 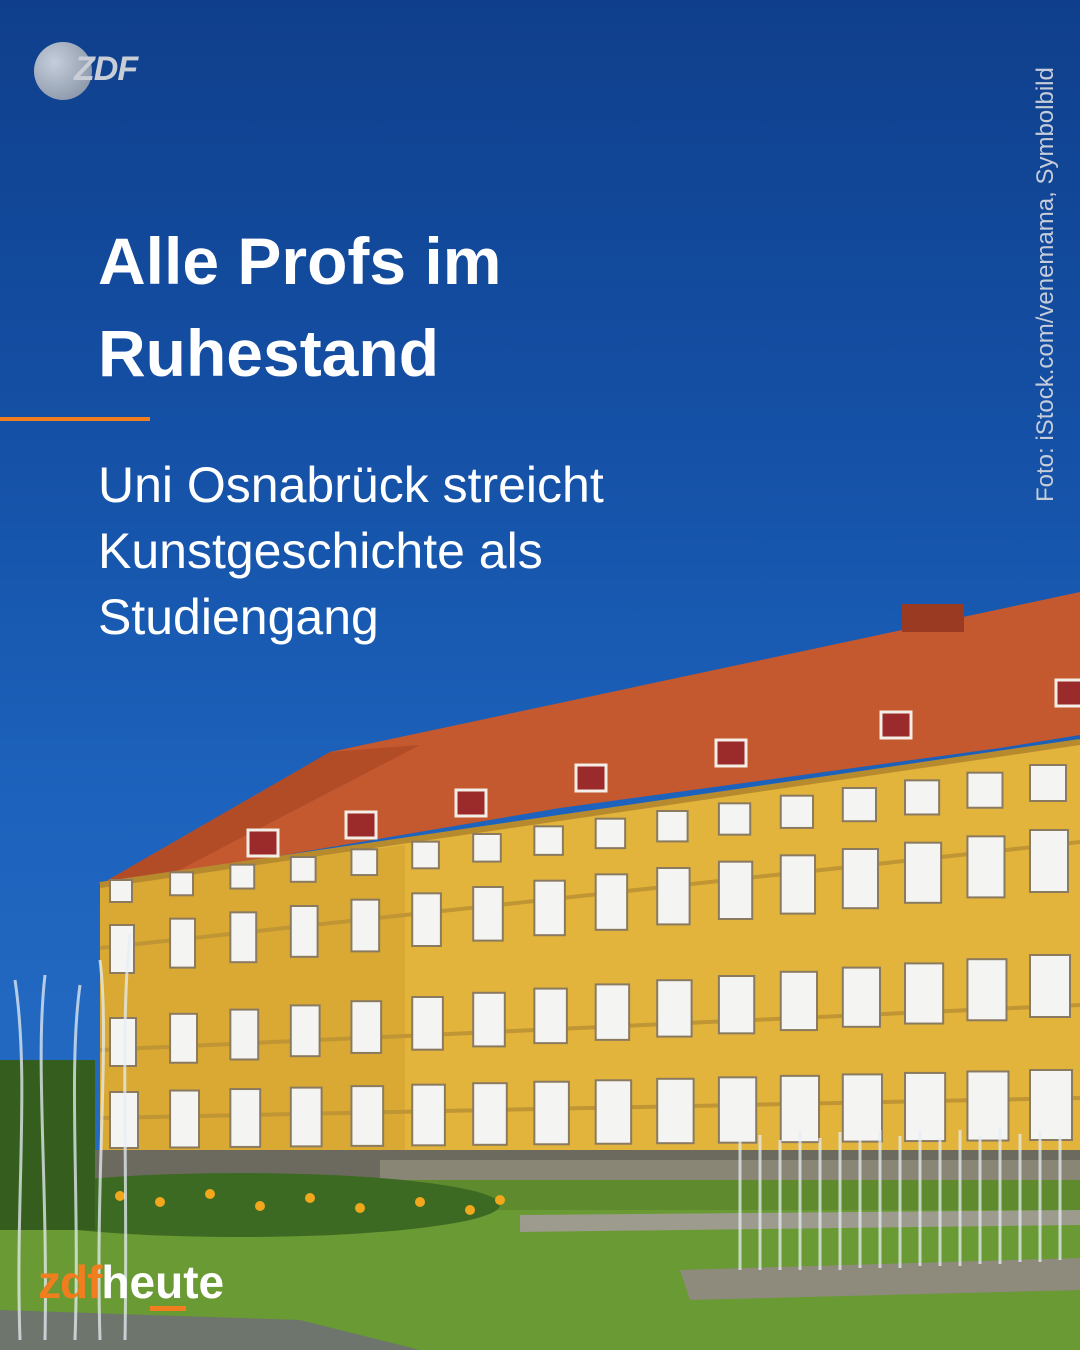 I want to click on zdf-logo-text: ZDF, so click(x=106, y=69).